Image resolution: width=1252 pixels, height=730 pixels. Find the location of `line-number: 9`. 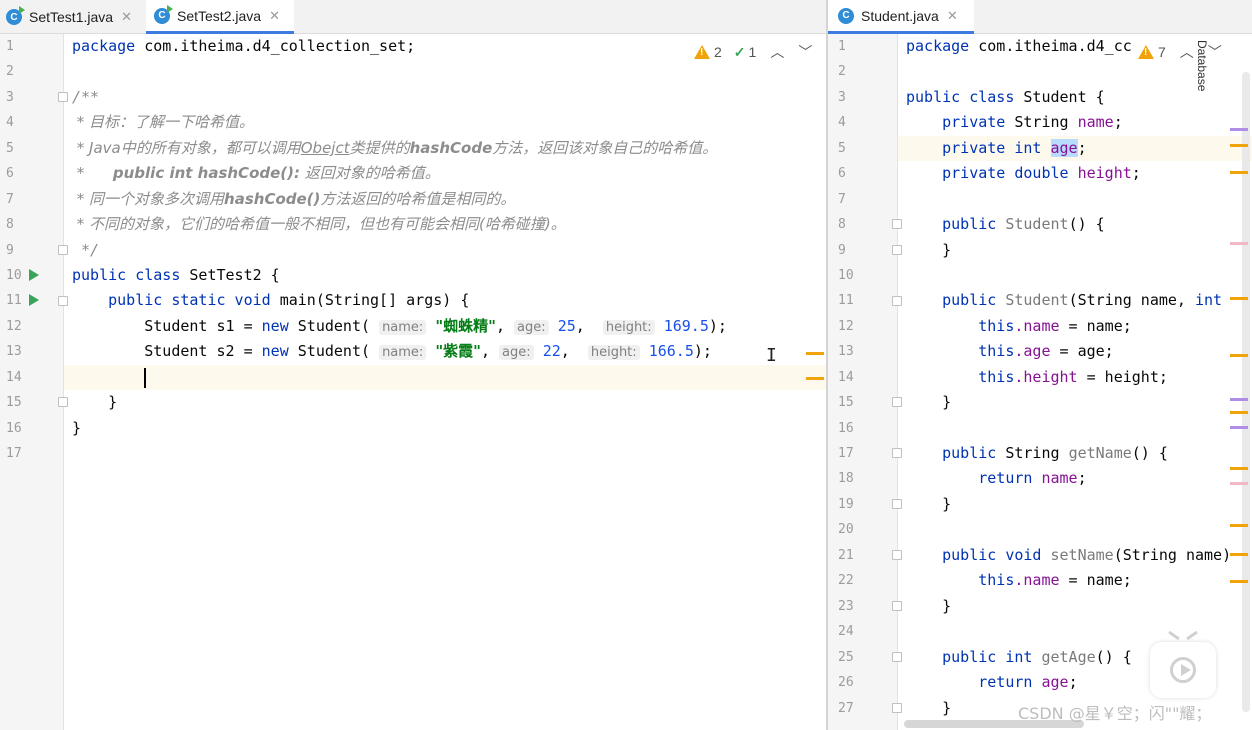

line-number: 9 is located at coordinates (842, 250).